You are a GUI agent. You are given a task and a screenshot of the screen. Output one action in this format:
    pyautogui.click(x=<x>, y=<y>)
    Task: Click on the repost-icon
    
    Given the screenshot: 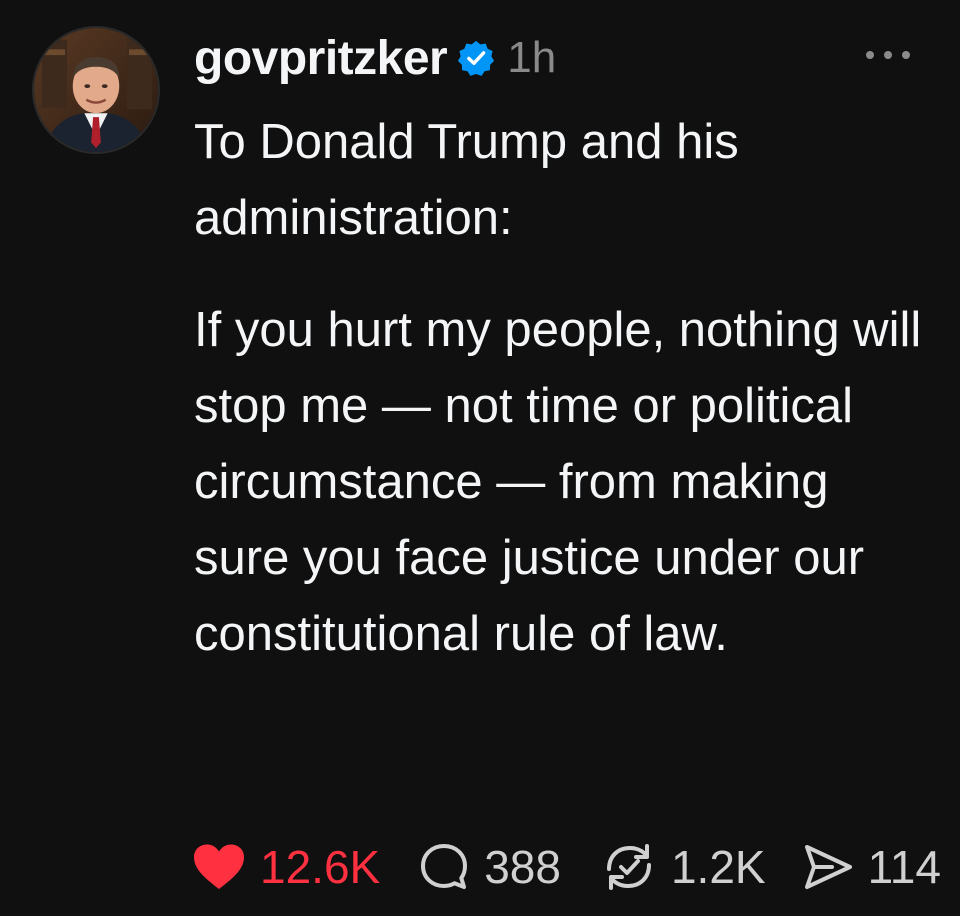 What is the action you would take?
    pyautogui.click(x=628, y=867)
    